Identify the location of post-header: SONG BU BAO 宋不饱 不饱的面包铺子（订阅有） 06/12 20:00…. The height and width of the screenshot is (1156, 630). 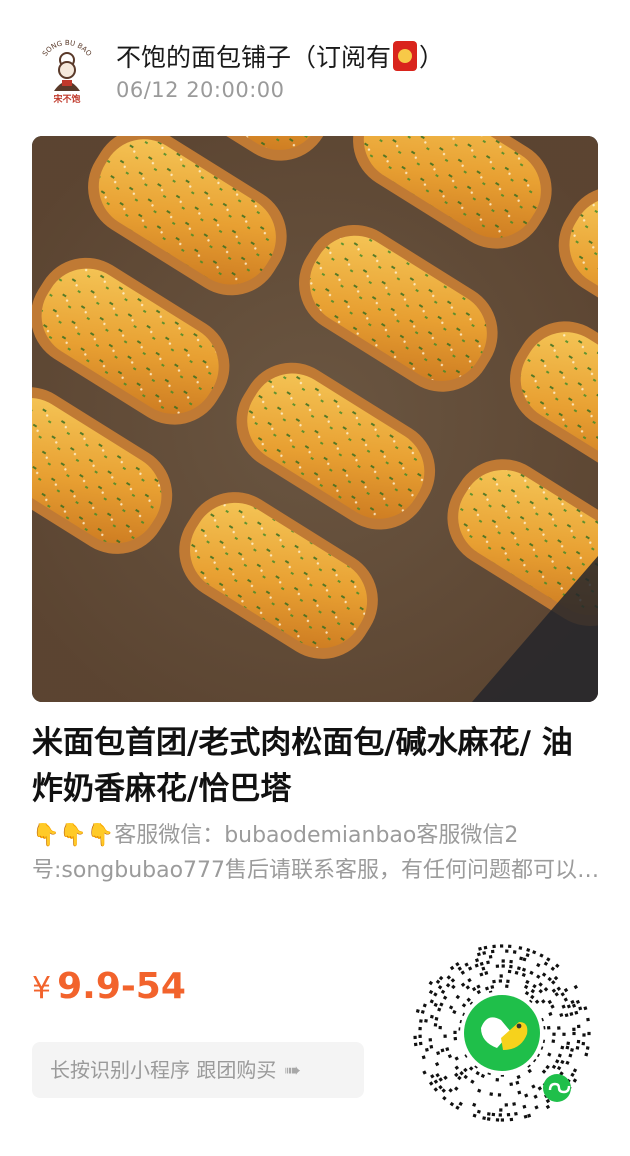
(317, 72).